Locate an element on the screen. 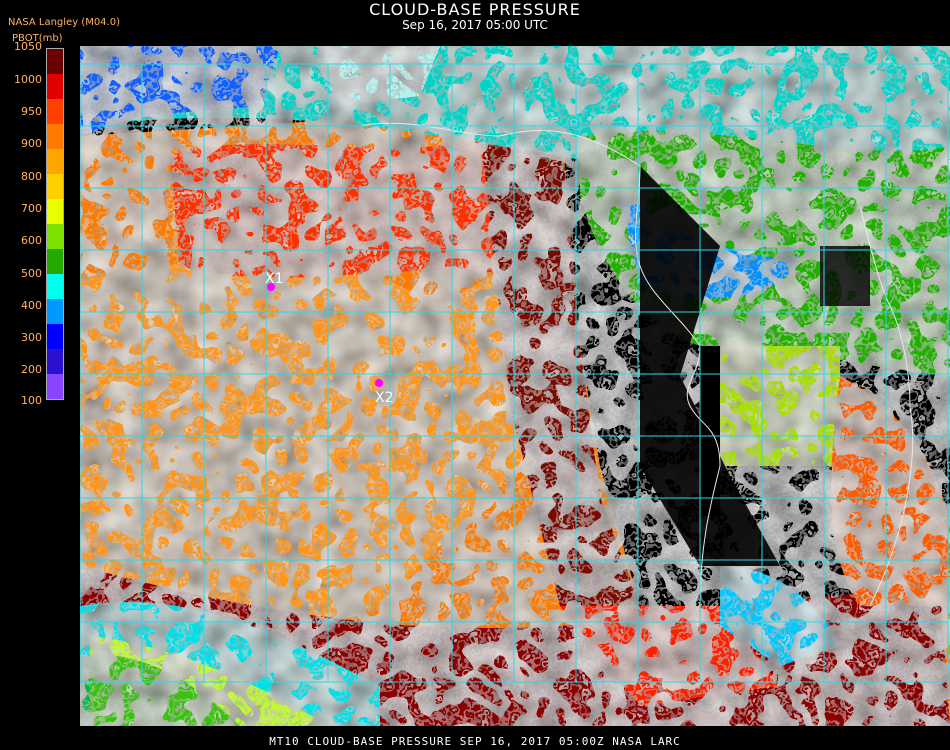  source-label: NASA Langley (M04.0) is located at coordinates (64, 22).